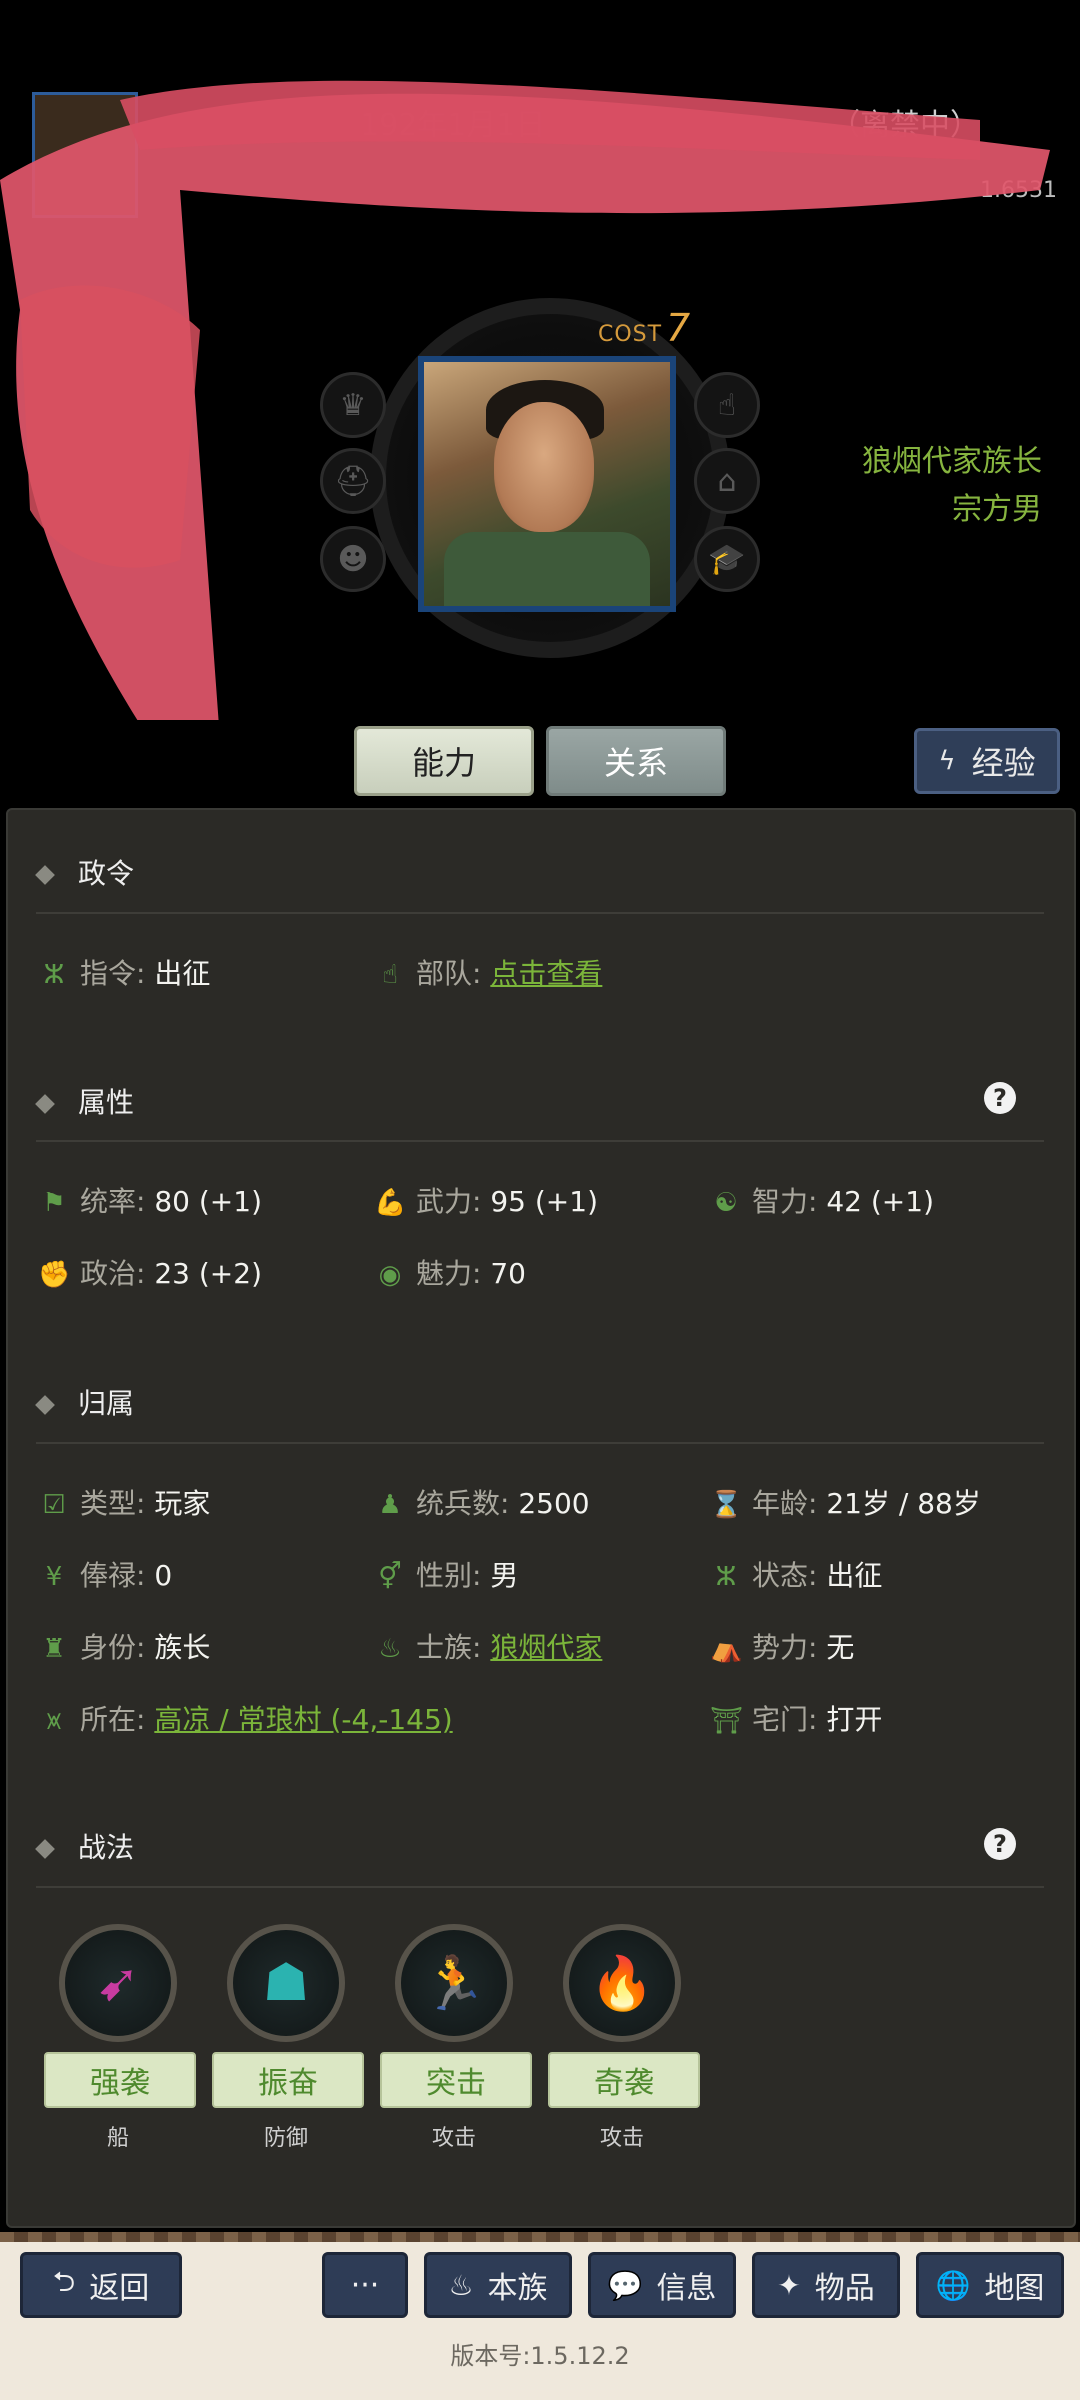 This screenshot has width=1080, height=2400. I want to click on tactic-2-button: 振奋, so click(288, 2080).